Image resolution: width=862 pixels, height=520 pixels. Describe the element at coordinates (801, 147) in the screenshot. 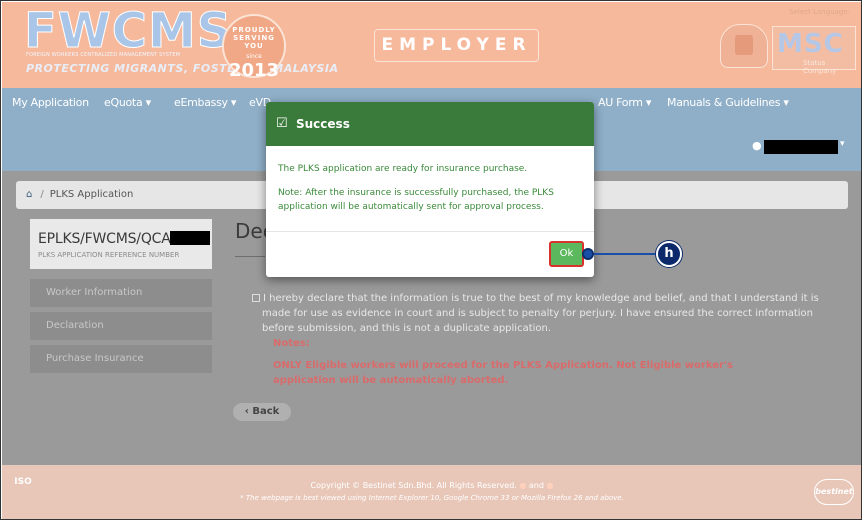

I see `redacted-username` at that location.